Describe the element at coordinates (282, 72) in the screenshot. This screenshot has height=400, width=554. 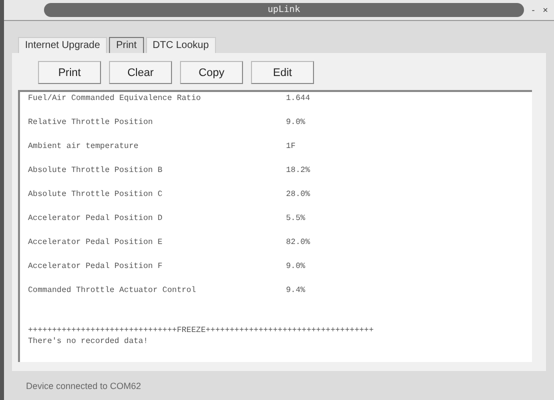
I see `toolbar-button: Edit` at that location.